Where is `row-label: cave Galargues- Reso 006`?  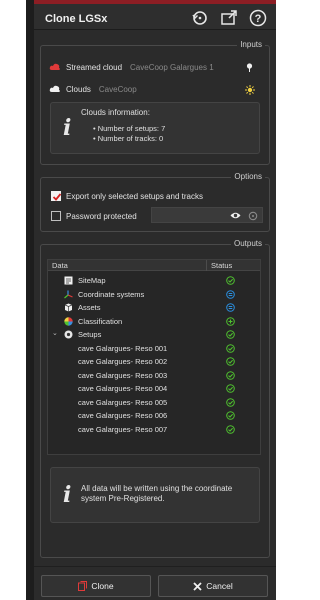 row-label: cave Galargues- Reso 006 is located at coordinates (123, 415).